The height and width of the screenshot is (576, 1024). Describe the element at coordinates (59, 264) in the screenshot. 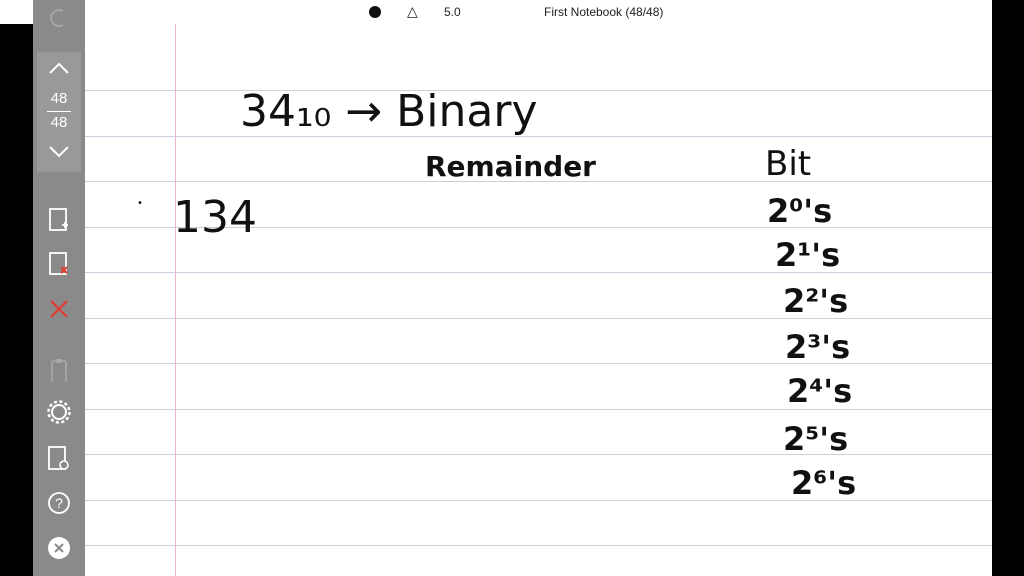

I see `delete-page-icon` at that location.